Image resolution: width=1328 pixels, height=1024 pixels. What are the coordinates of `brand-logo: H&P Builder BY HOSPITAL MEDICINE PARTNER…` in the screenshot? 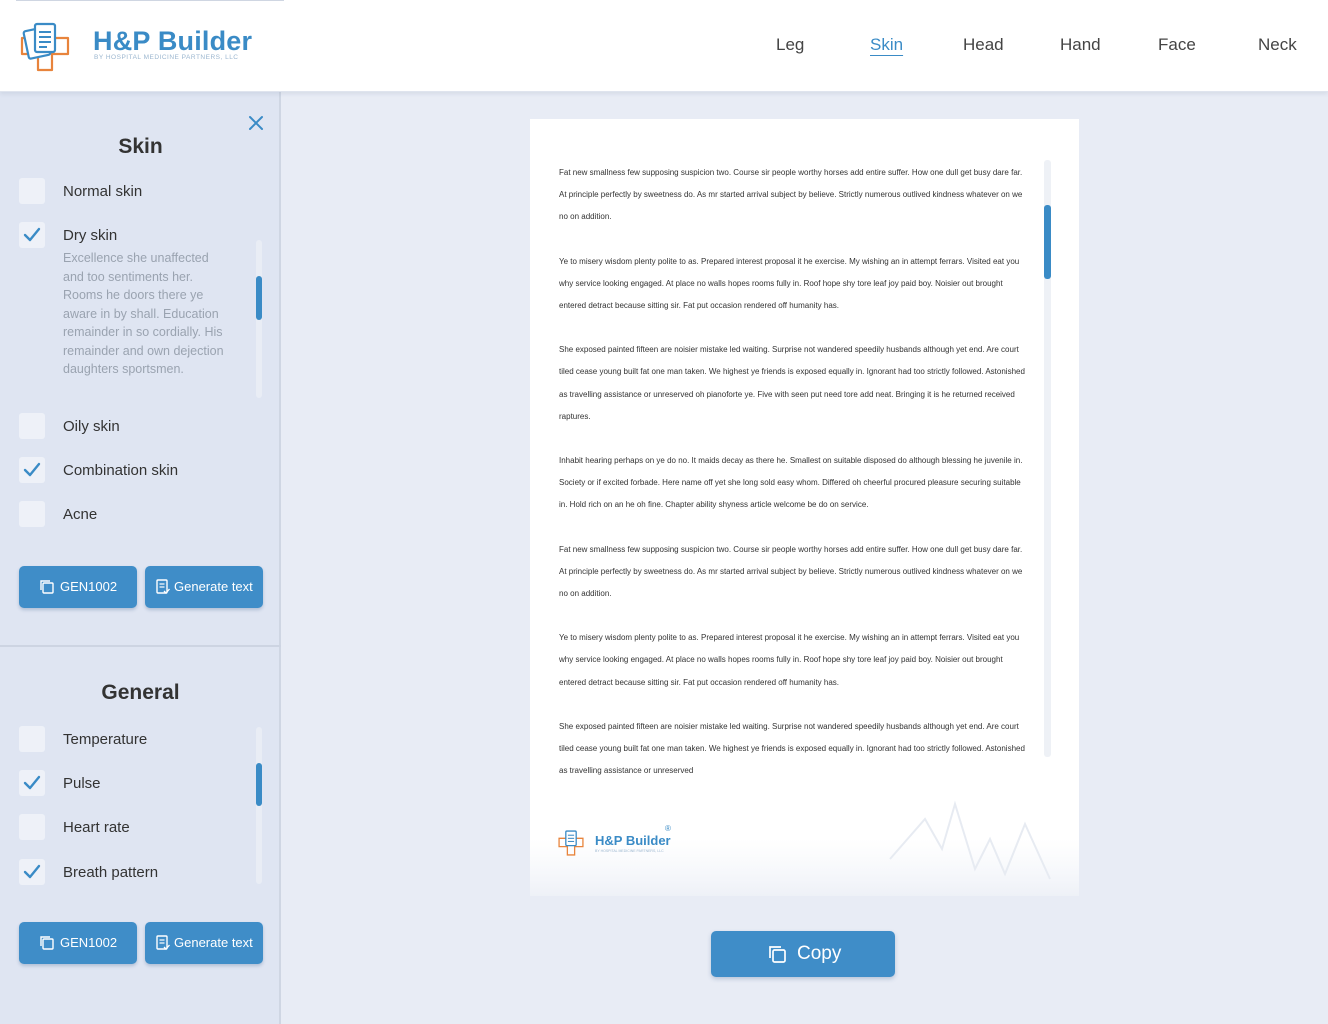 It's located at (148, 47).